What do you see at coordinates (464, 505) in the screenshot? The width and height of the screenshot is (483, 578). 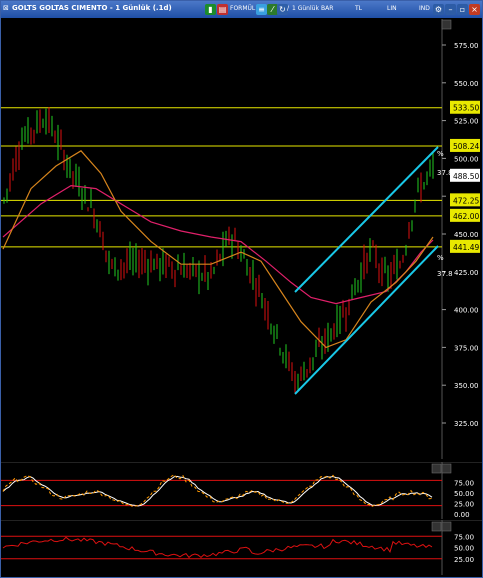 I see `stoch-tick-label: 25.00` at bounding box center [464, 505].